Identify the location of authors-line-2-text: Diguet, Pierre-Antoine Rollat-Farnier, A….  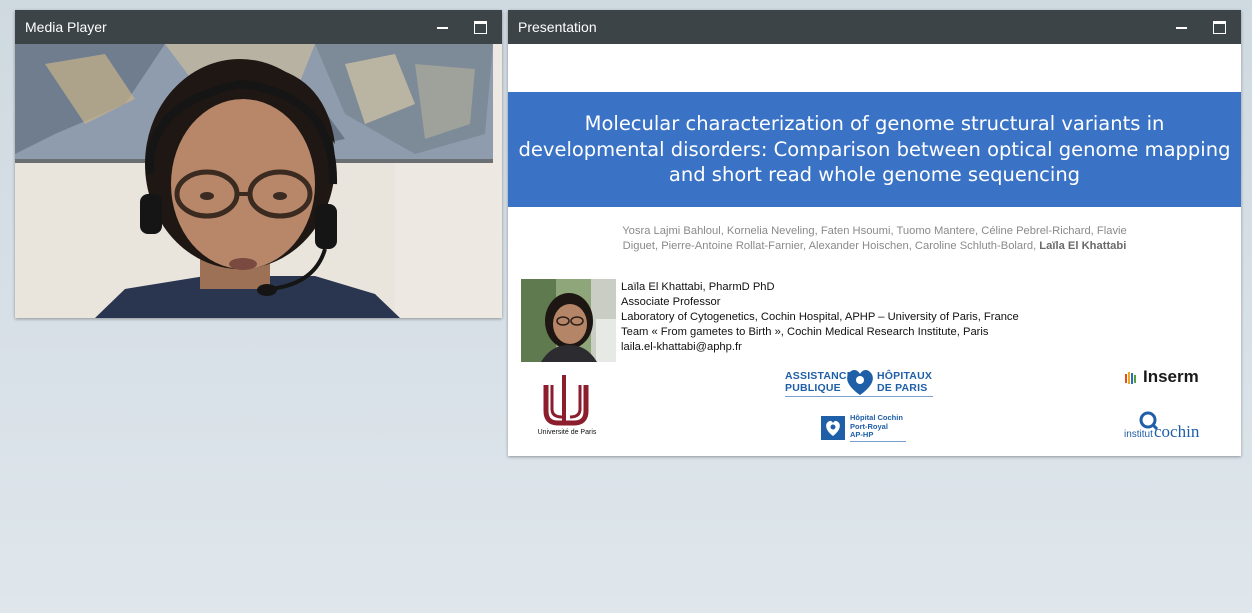
(829, 246).